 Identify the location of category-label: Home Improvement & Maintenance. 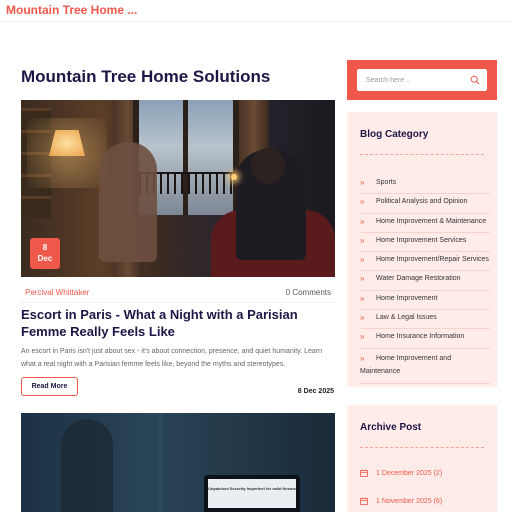
(431, 221).